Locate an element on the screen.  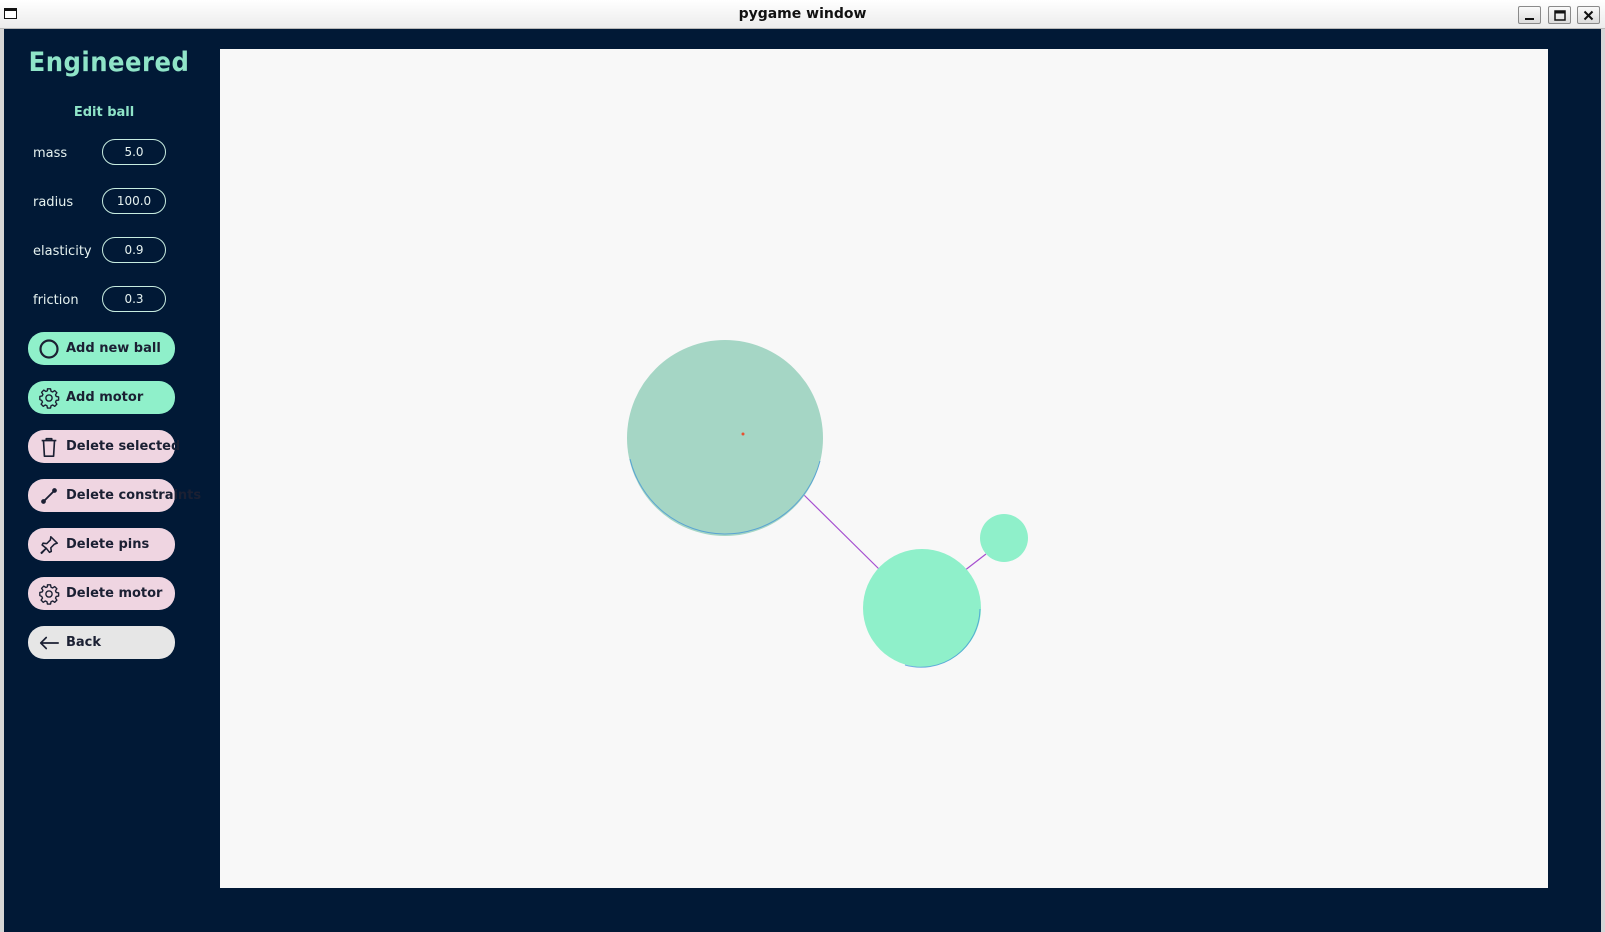
delete-constraints-label: Delete constraints is located at coordinates (134, 495).